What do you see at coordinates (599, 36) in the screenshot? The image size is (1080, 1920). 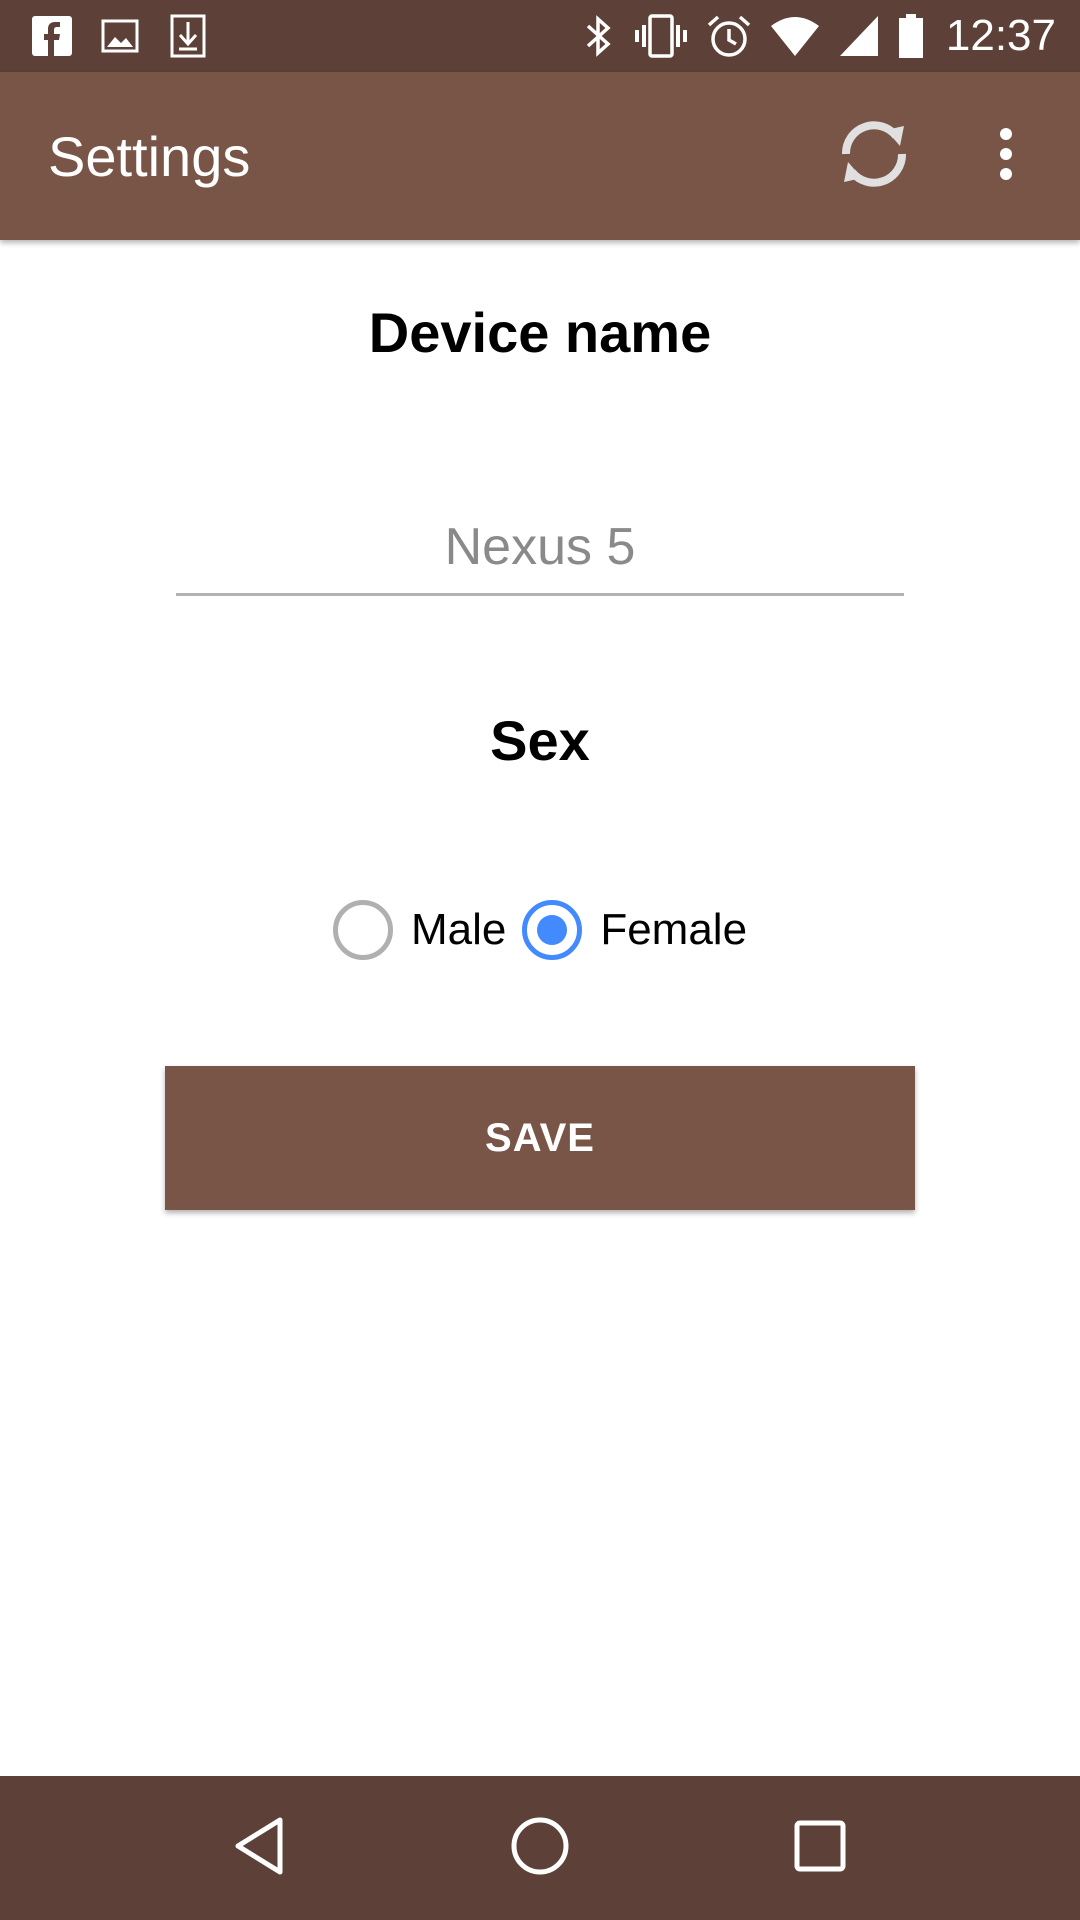 I see `bluetooth-icon` at bounding box center [599, 36].